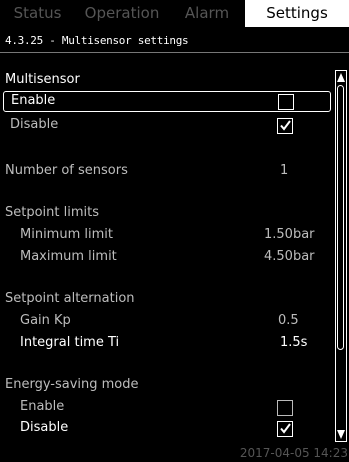  What do you see at coordinates (167, 172) in the screenshot?
I see `number-of-sensors-row: Number of sensors 1` at bounding box center [167, 172].